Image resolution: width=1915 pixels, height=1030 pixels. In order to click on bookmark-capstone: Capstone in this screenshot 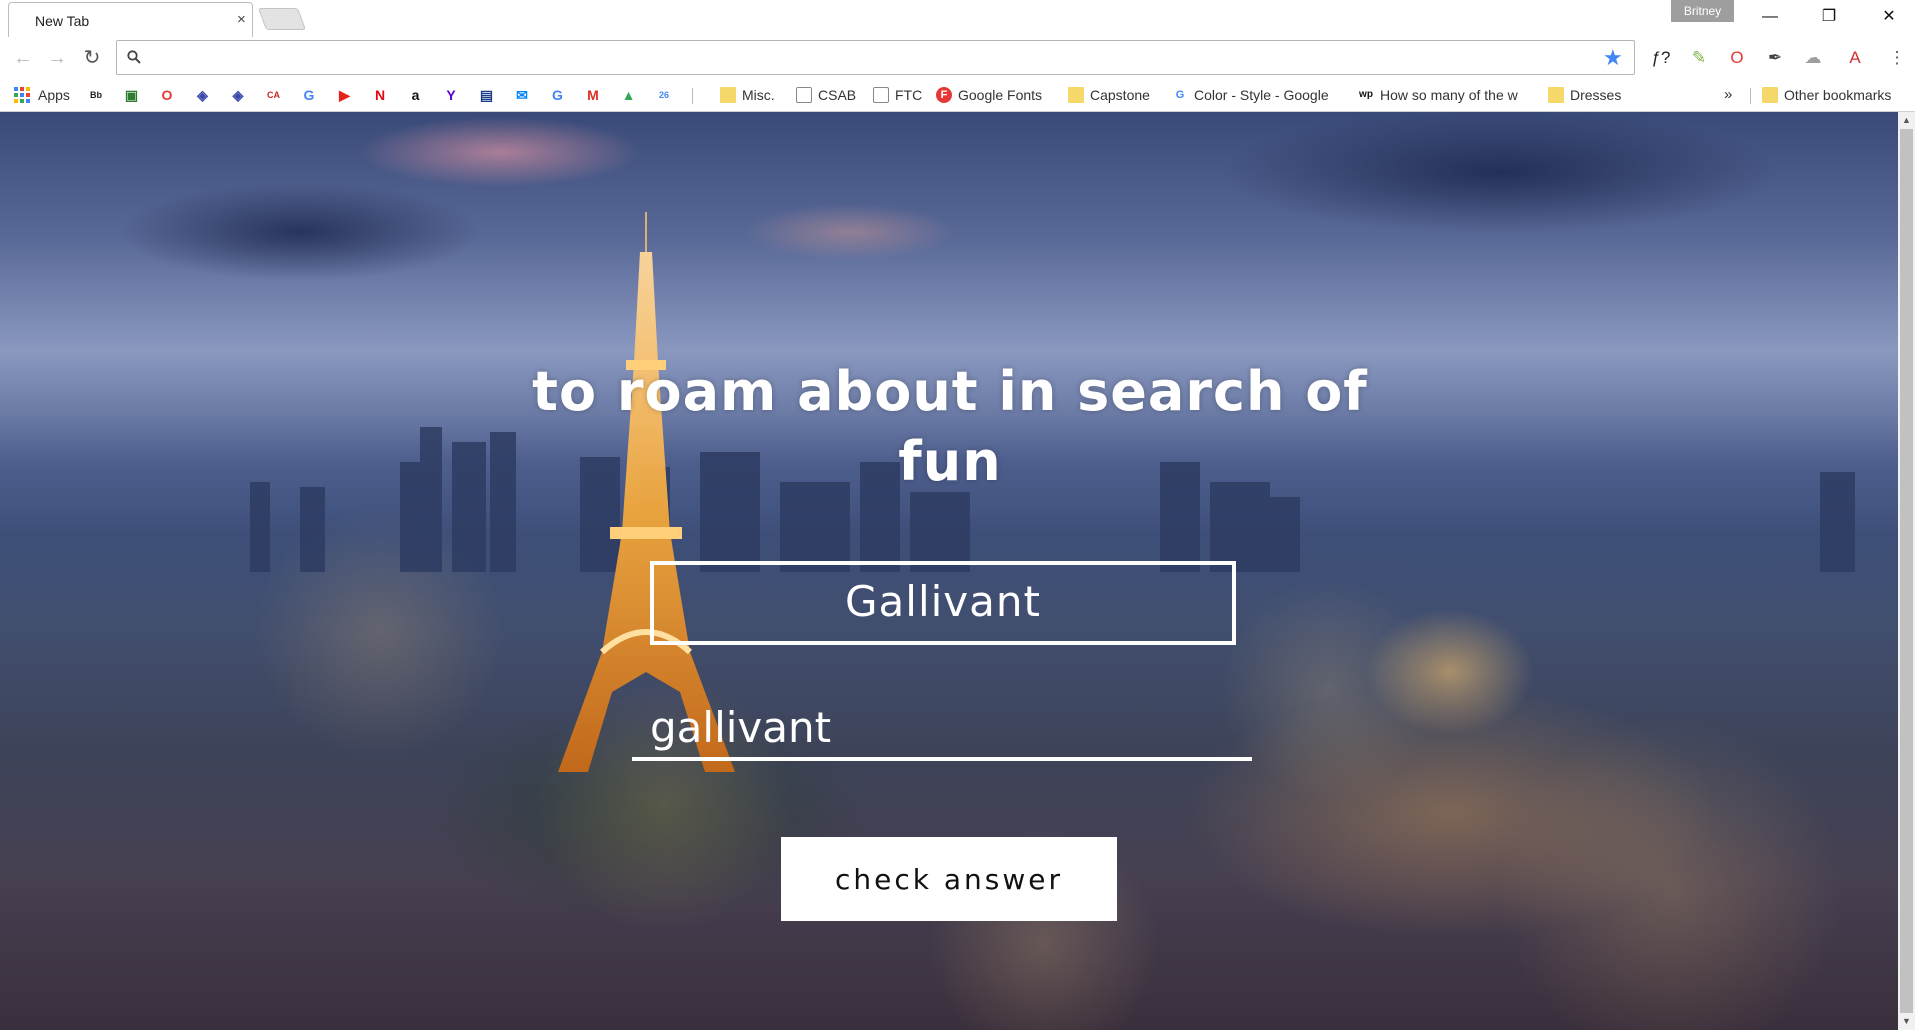, I will do `click(1109, 95)`.